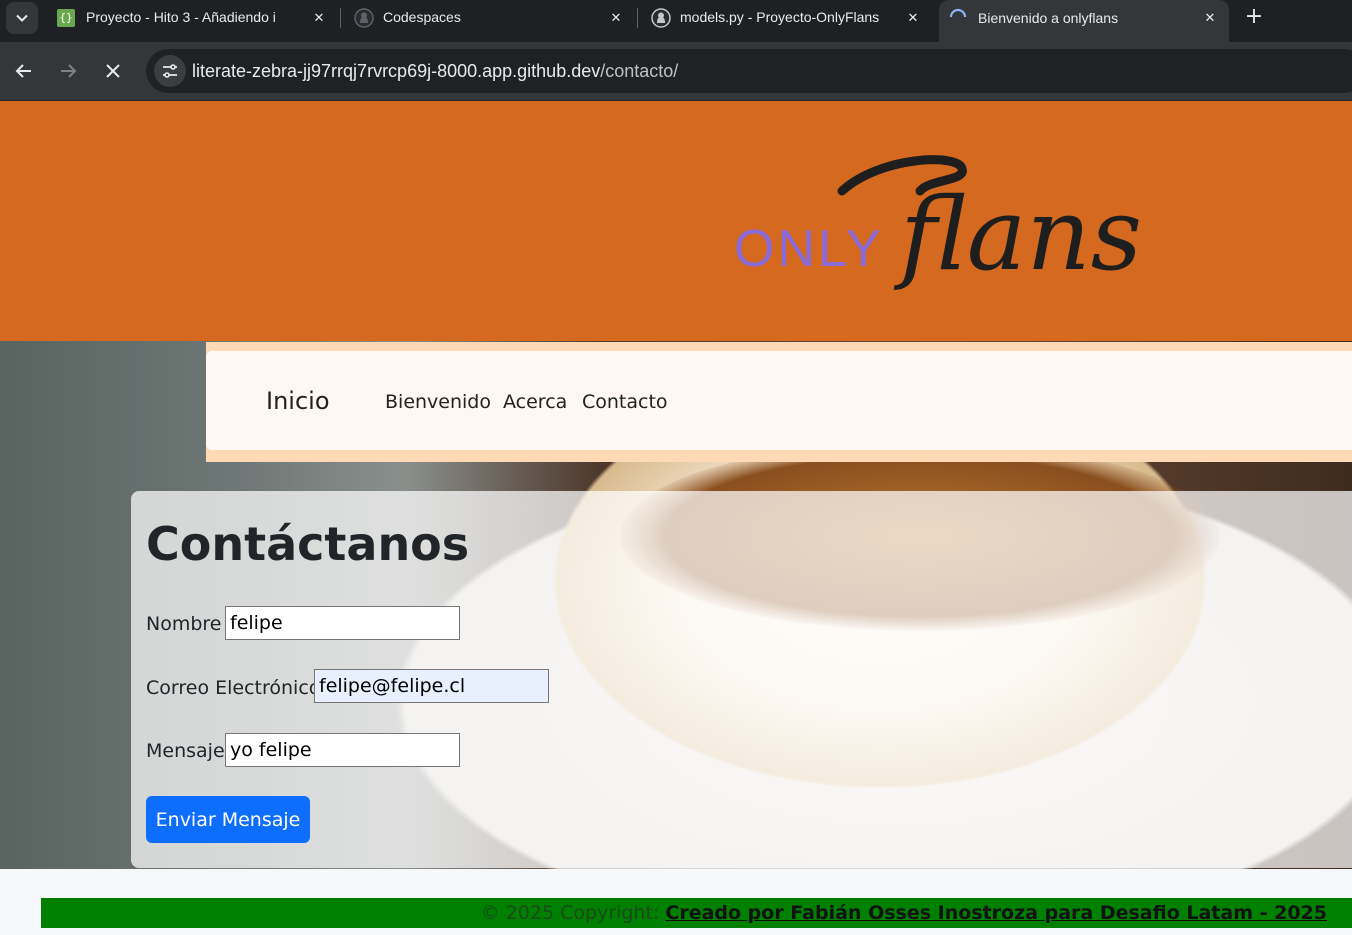 The image size is (1352, 935). I want to click on tab-title: models.py - Proyecto-OnlyFlans, so click(780, 17).